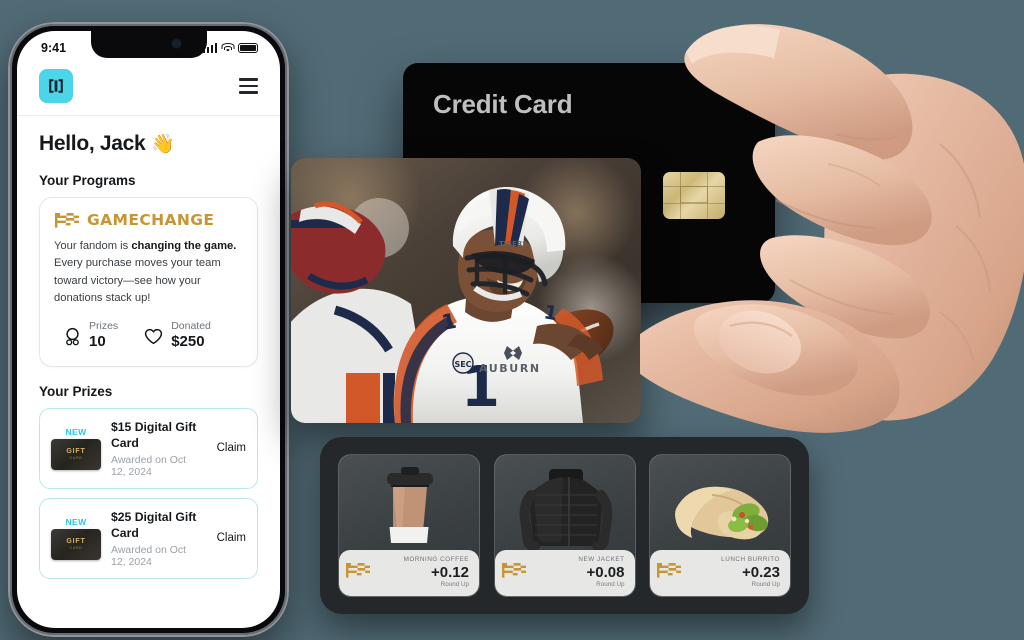 This screenshot has width=1024, height=640. Describe the element at coordinates (513, 244) in the screenshot. I see `svg-text: TIGERS` at that location.